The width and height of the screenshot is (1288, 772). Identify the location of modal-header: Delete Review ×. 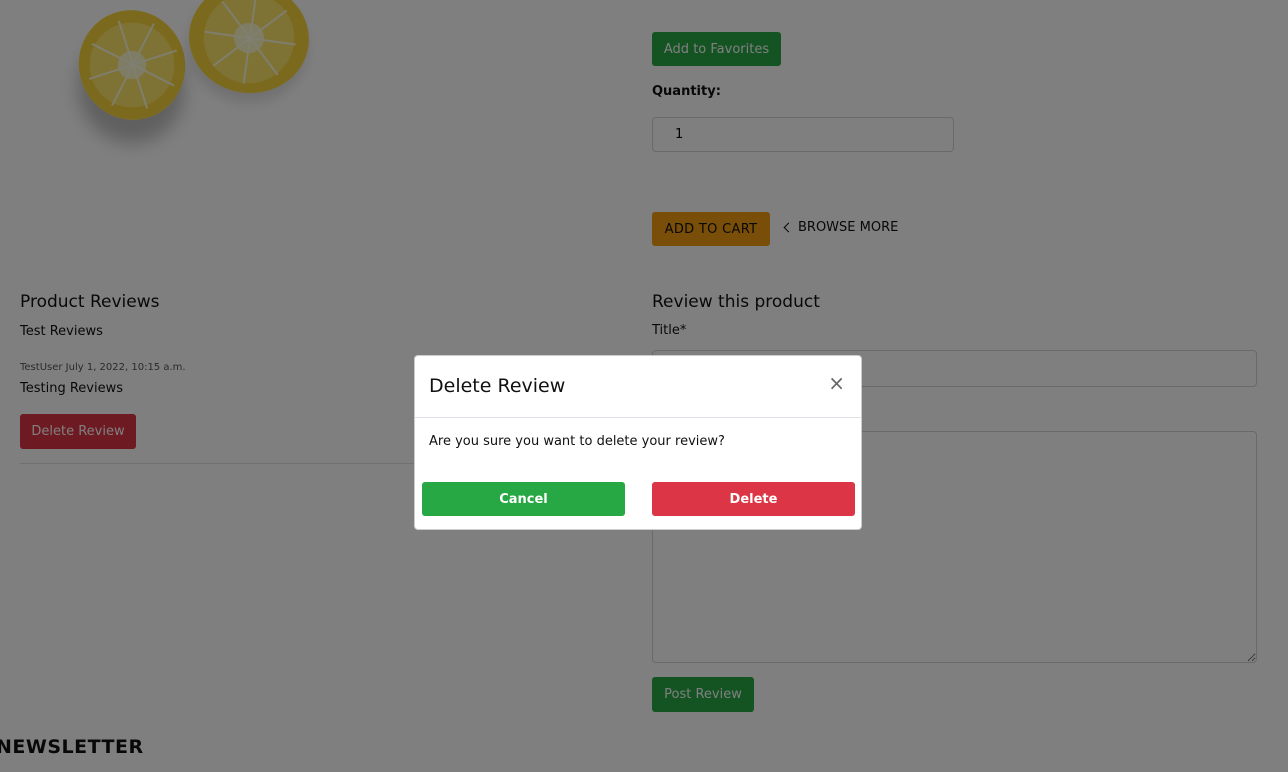
(638, 387).